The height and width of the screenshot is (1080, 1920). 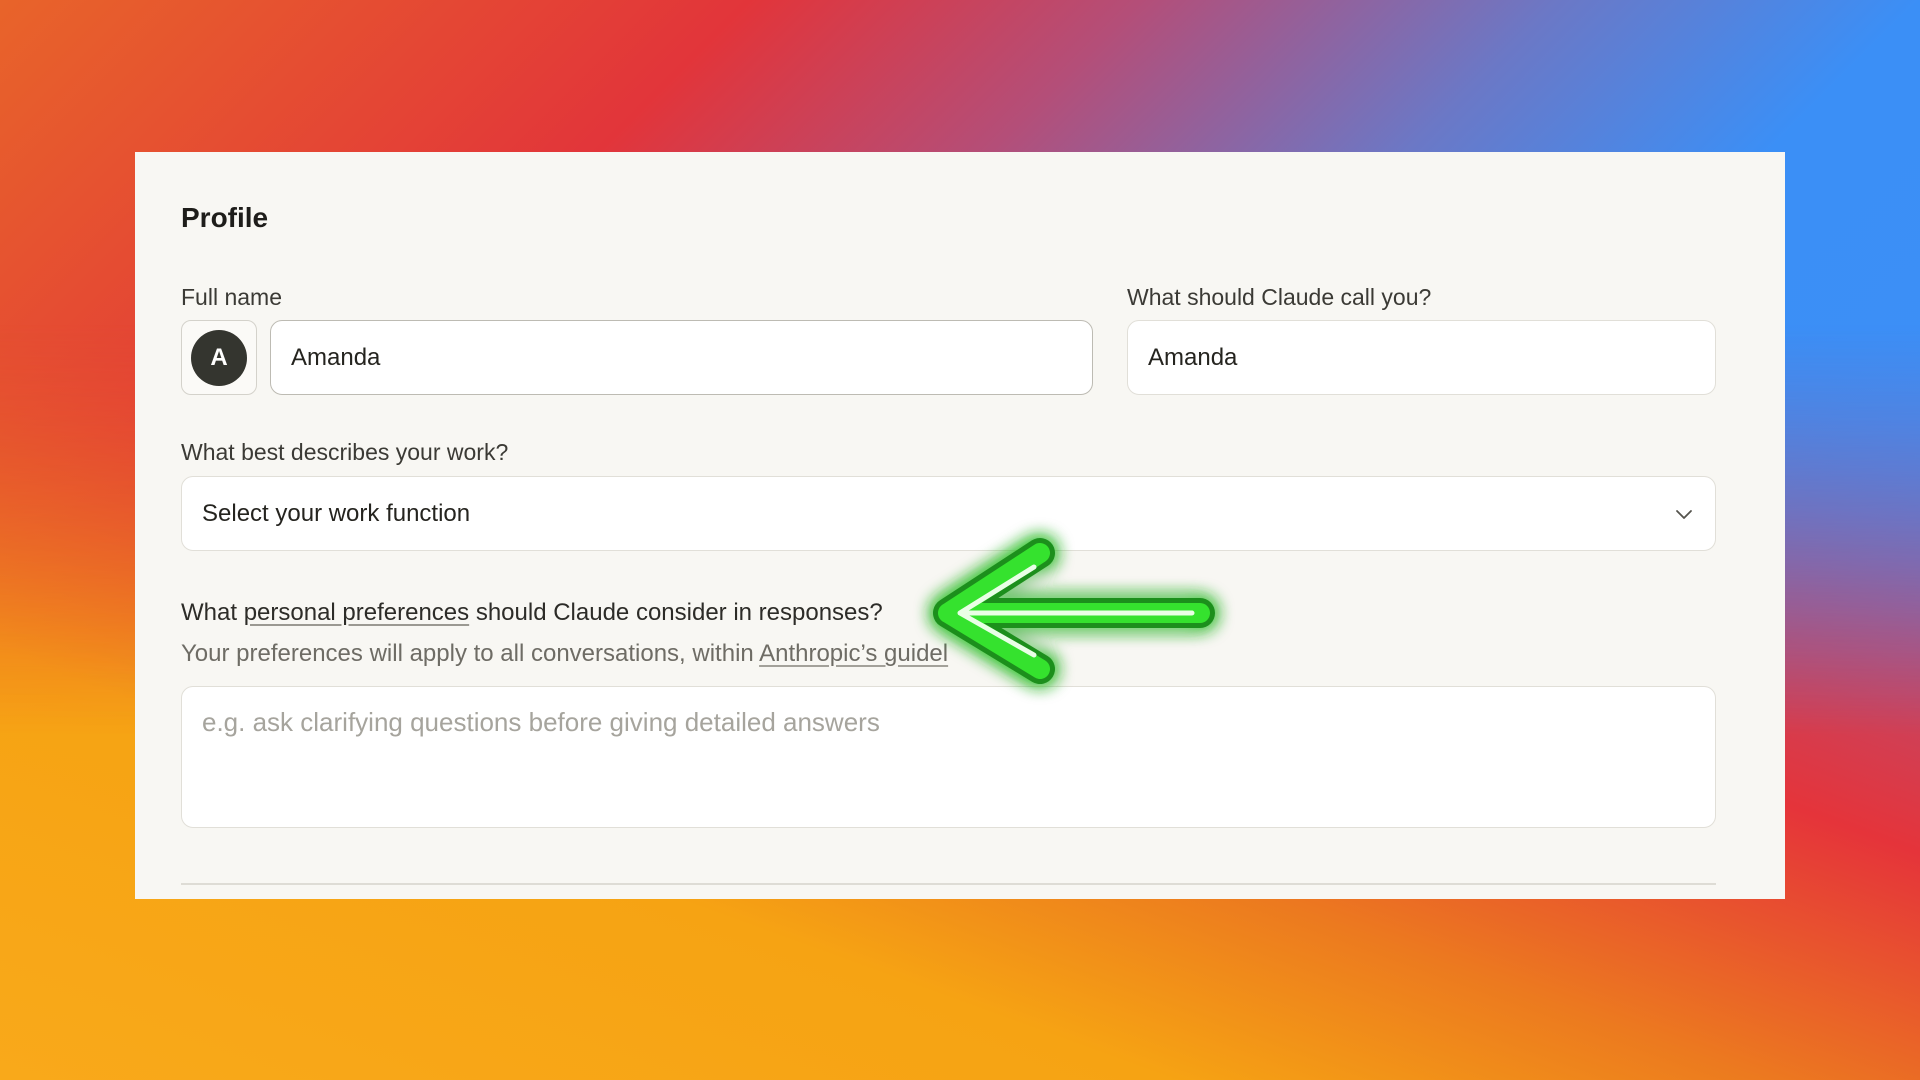 I want to click on avatar: A, so click(x=219, y=357).